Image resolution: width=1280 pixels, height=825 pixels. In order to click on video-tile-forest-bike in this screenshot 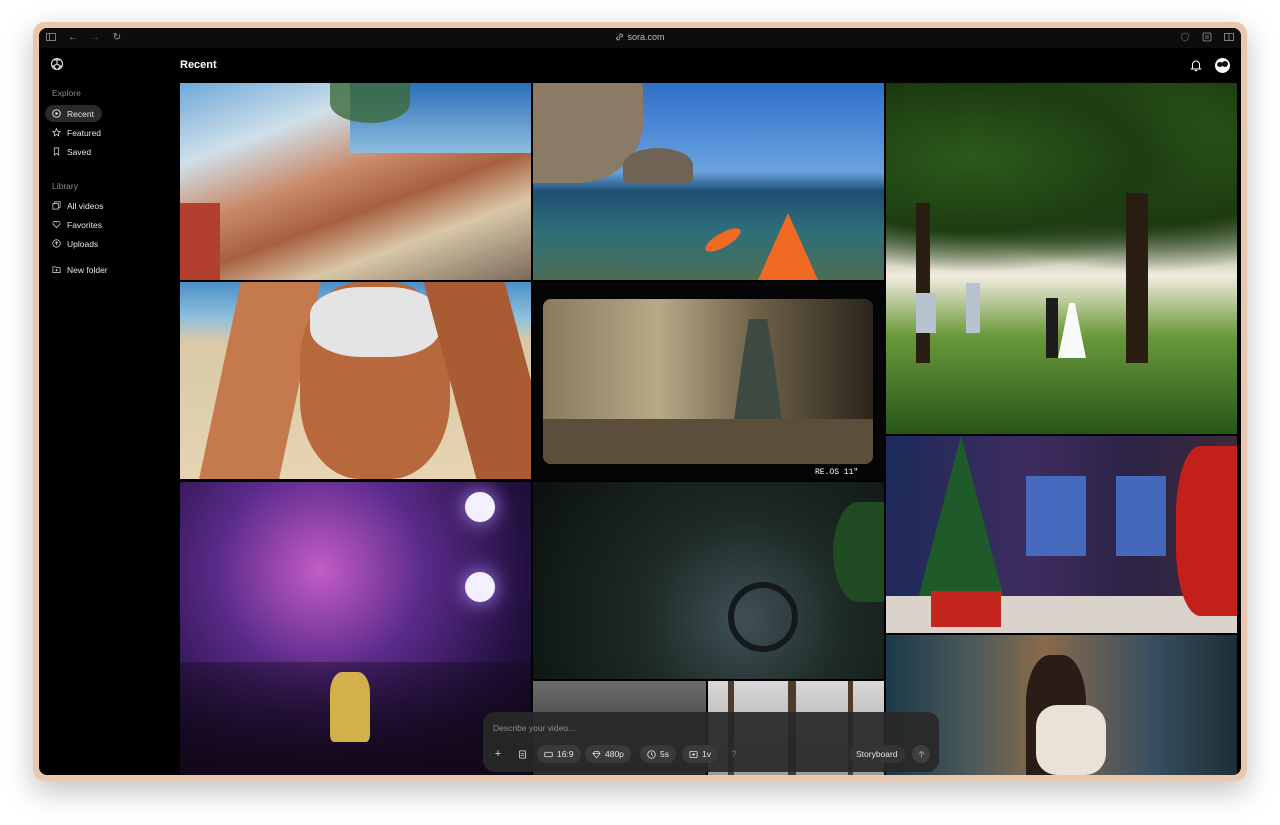, I will do `click(708, 580)`.